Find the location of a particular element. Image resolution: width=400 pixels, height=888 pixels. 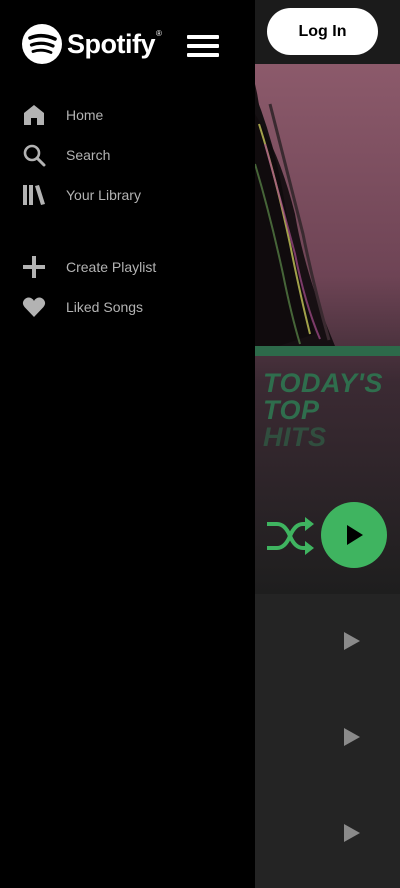

cover-title-line-2: TOP is located at coordinates (291, 410).